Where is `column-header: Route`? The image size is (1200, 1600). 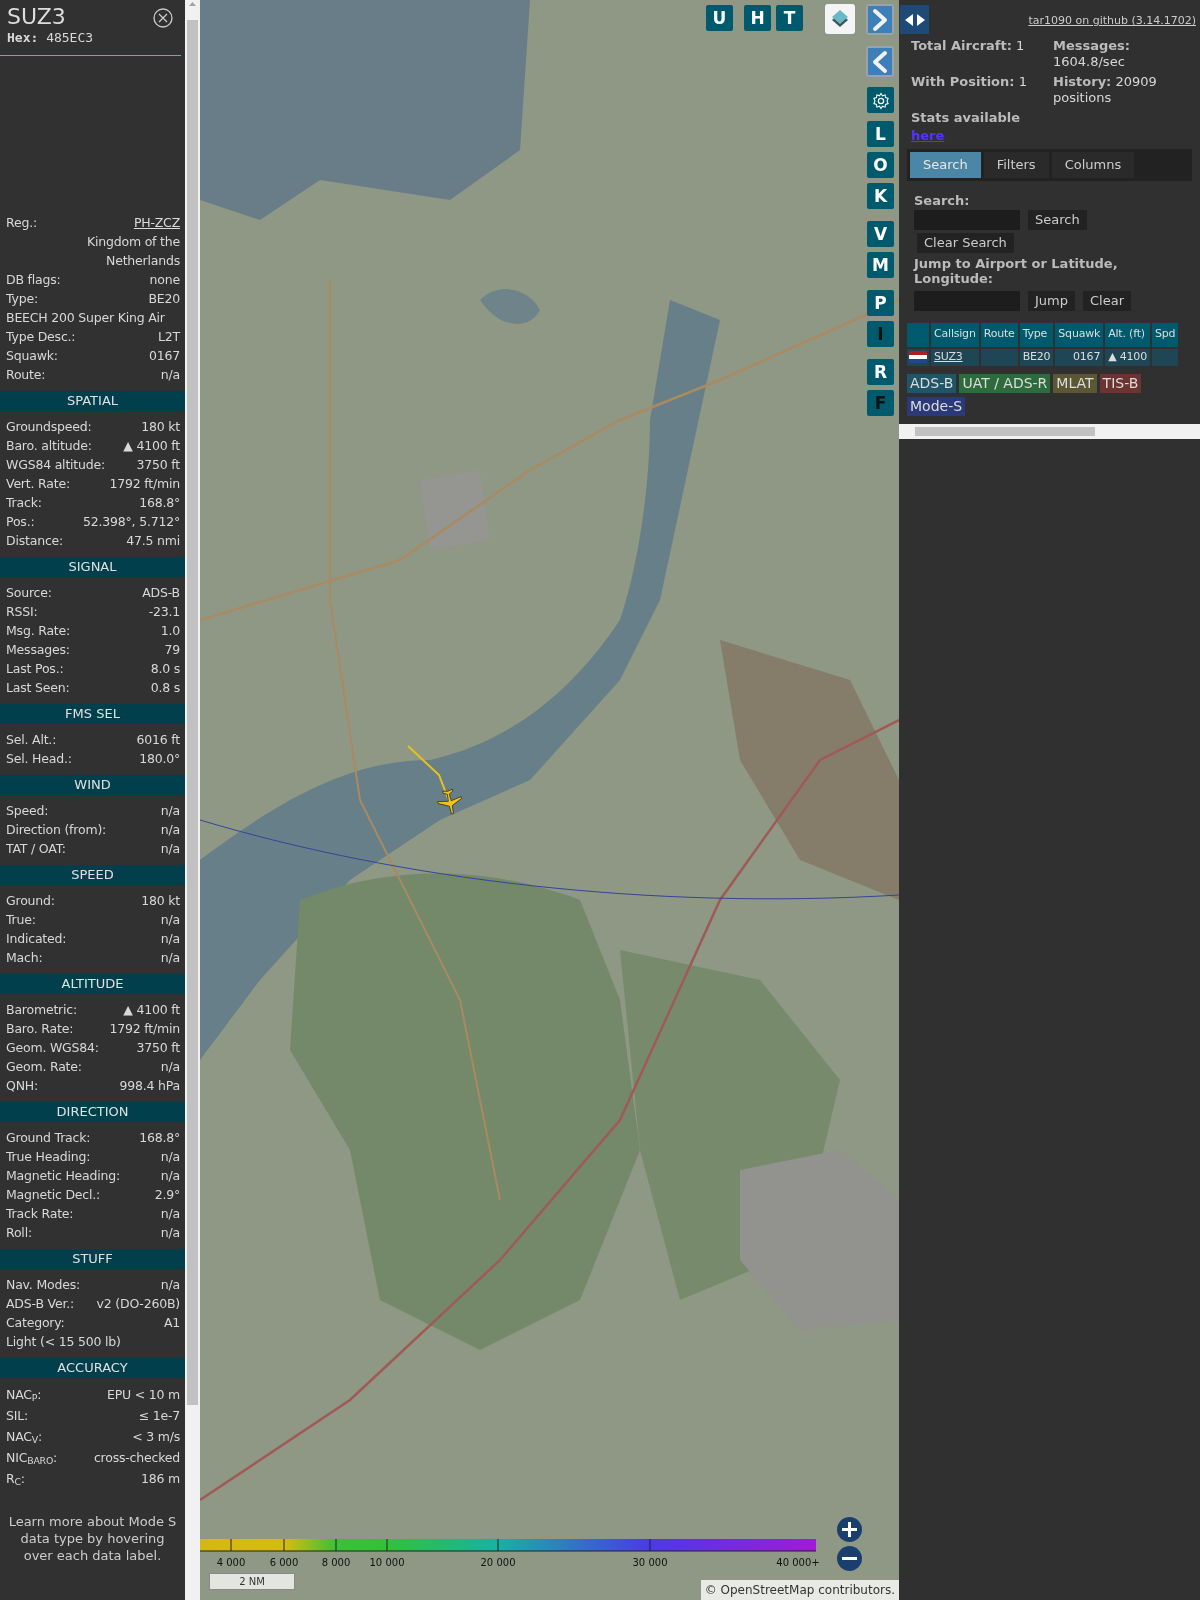 column-header: Route is located at coordinates (999, 334).